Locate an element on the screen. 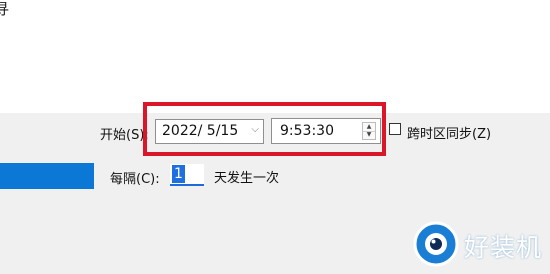 This screenshot has width=550, height=274. sync-timezone-label: 跨时区同步(Z) is located at coordinates (449, 134).